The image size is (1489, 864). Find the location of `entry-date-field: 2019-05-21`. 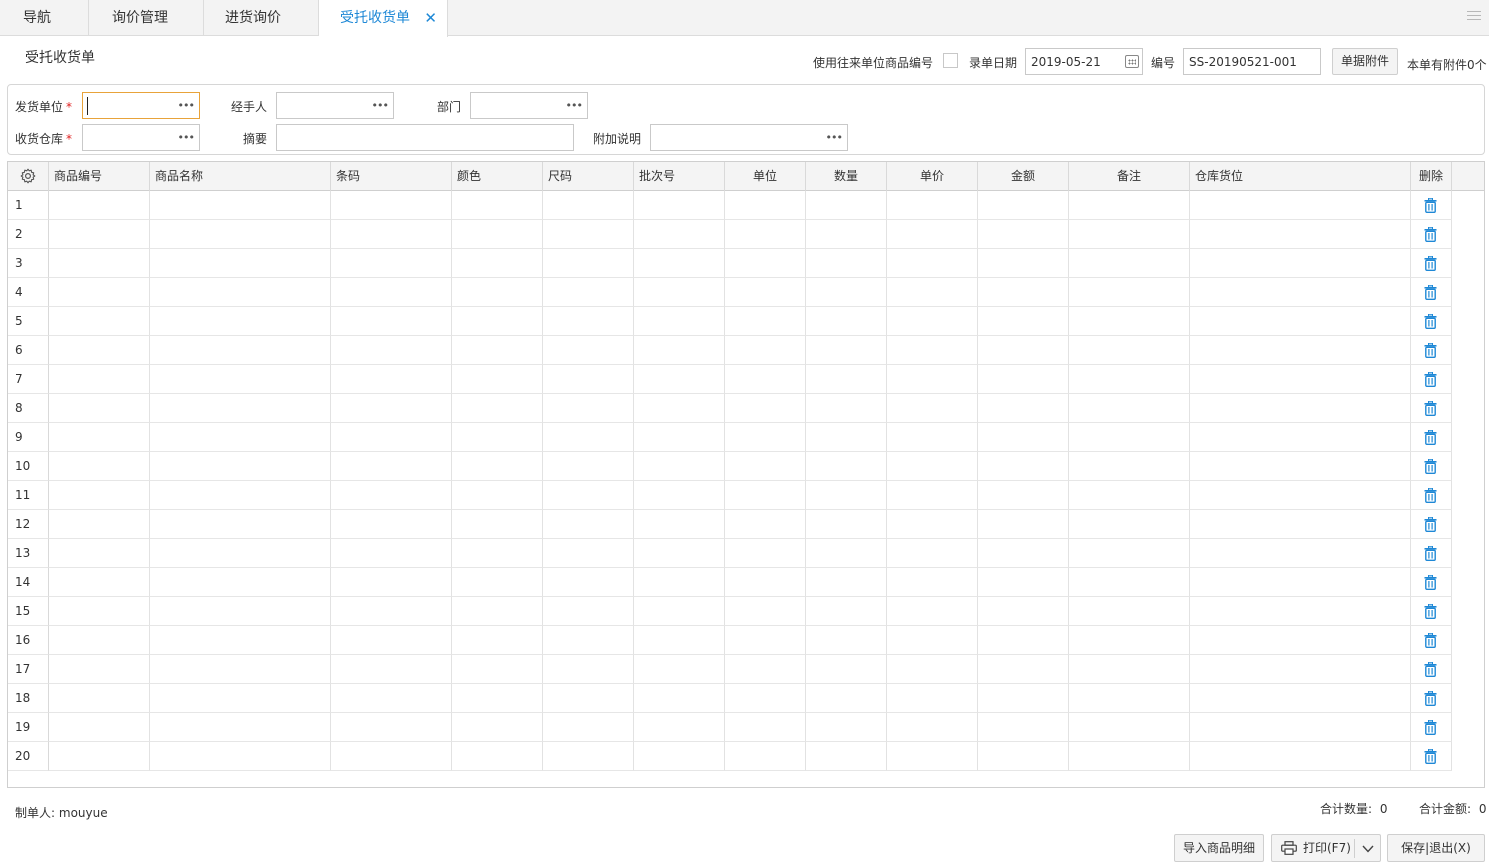

entry-date-field: 2019-05-21 is located at coordinates (1084, 61).